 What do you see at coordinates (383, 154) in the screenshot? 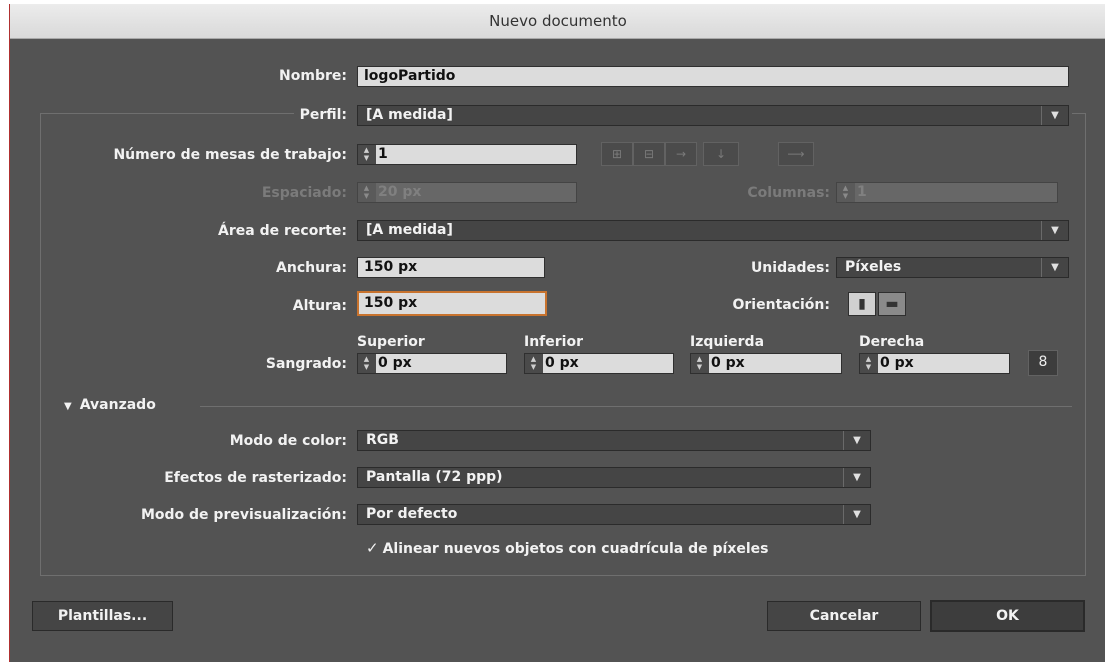
I see `mesas-value: 1` at bounding box center [383, 154].